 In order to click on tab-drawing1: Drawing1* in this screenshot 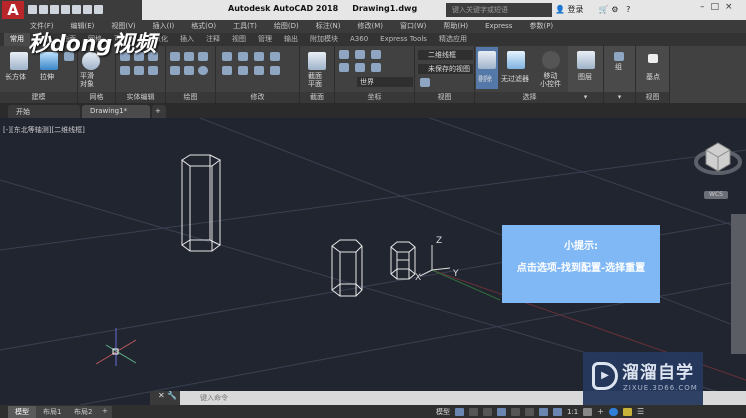, I will do `click(116, 111)`.